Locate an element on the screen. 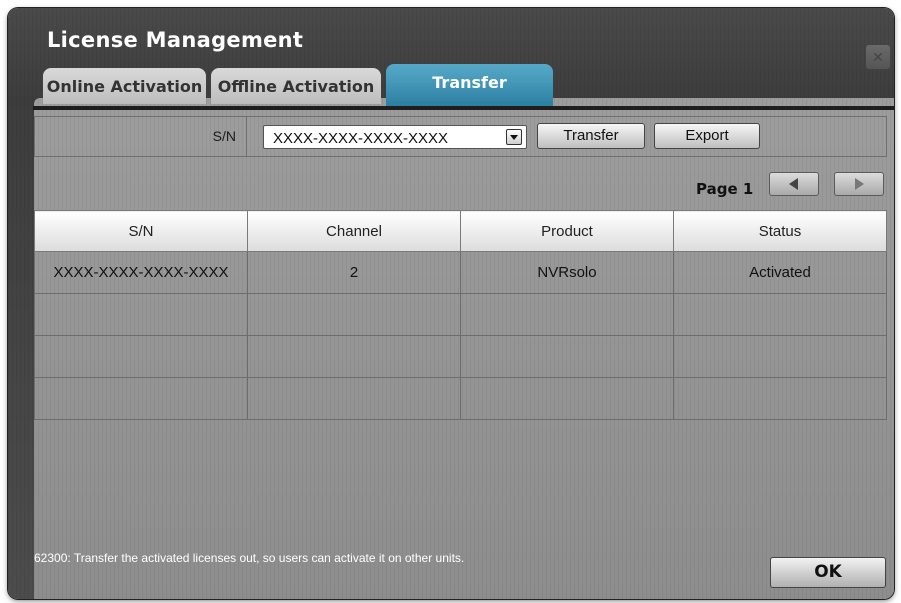 The height and width of the screenshot is (603, 901). cell-channel: 2 is located at coordinates (354, 272).